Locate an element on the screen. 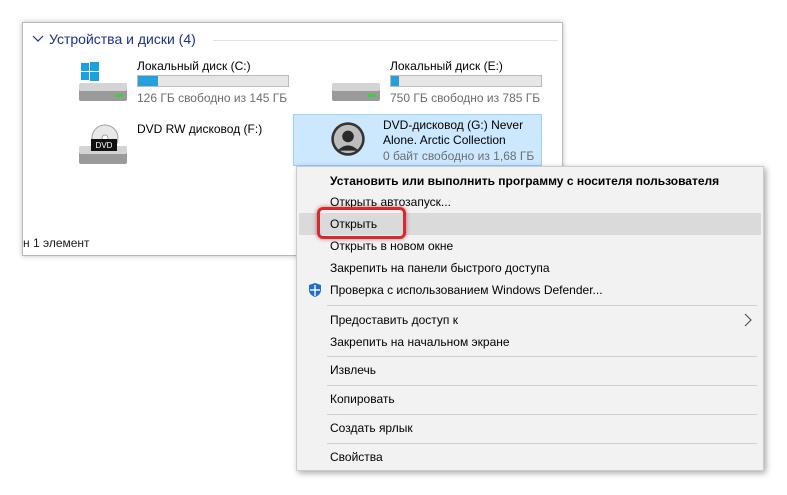 This screenshot has height=495, width=787. disc-cover-icon is located at coordinates (348, 139).